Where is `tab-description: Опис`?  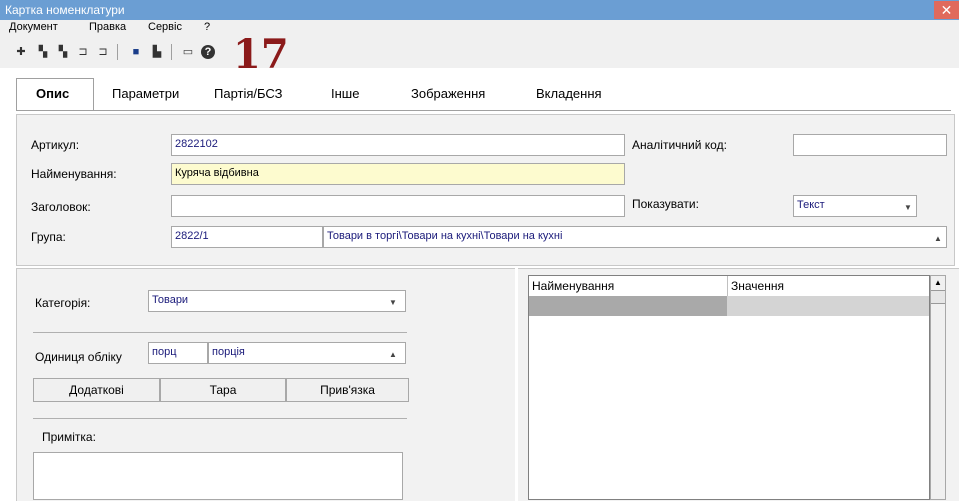
tab-description: Опис is located at coordinates (52, 93).